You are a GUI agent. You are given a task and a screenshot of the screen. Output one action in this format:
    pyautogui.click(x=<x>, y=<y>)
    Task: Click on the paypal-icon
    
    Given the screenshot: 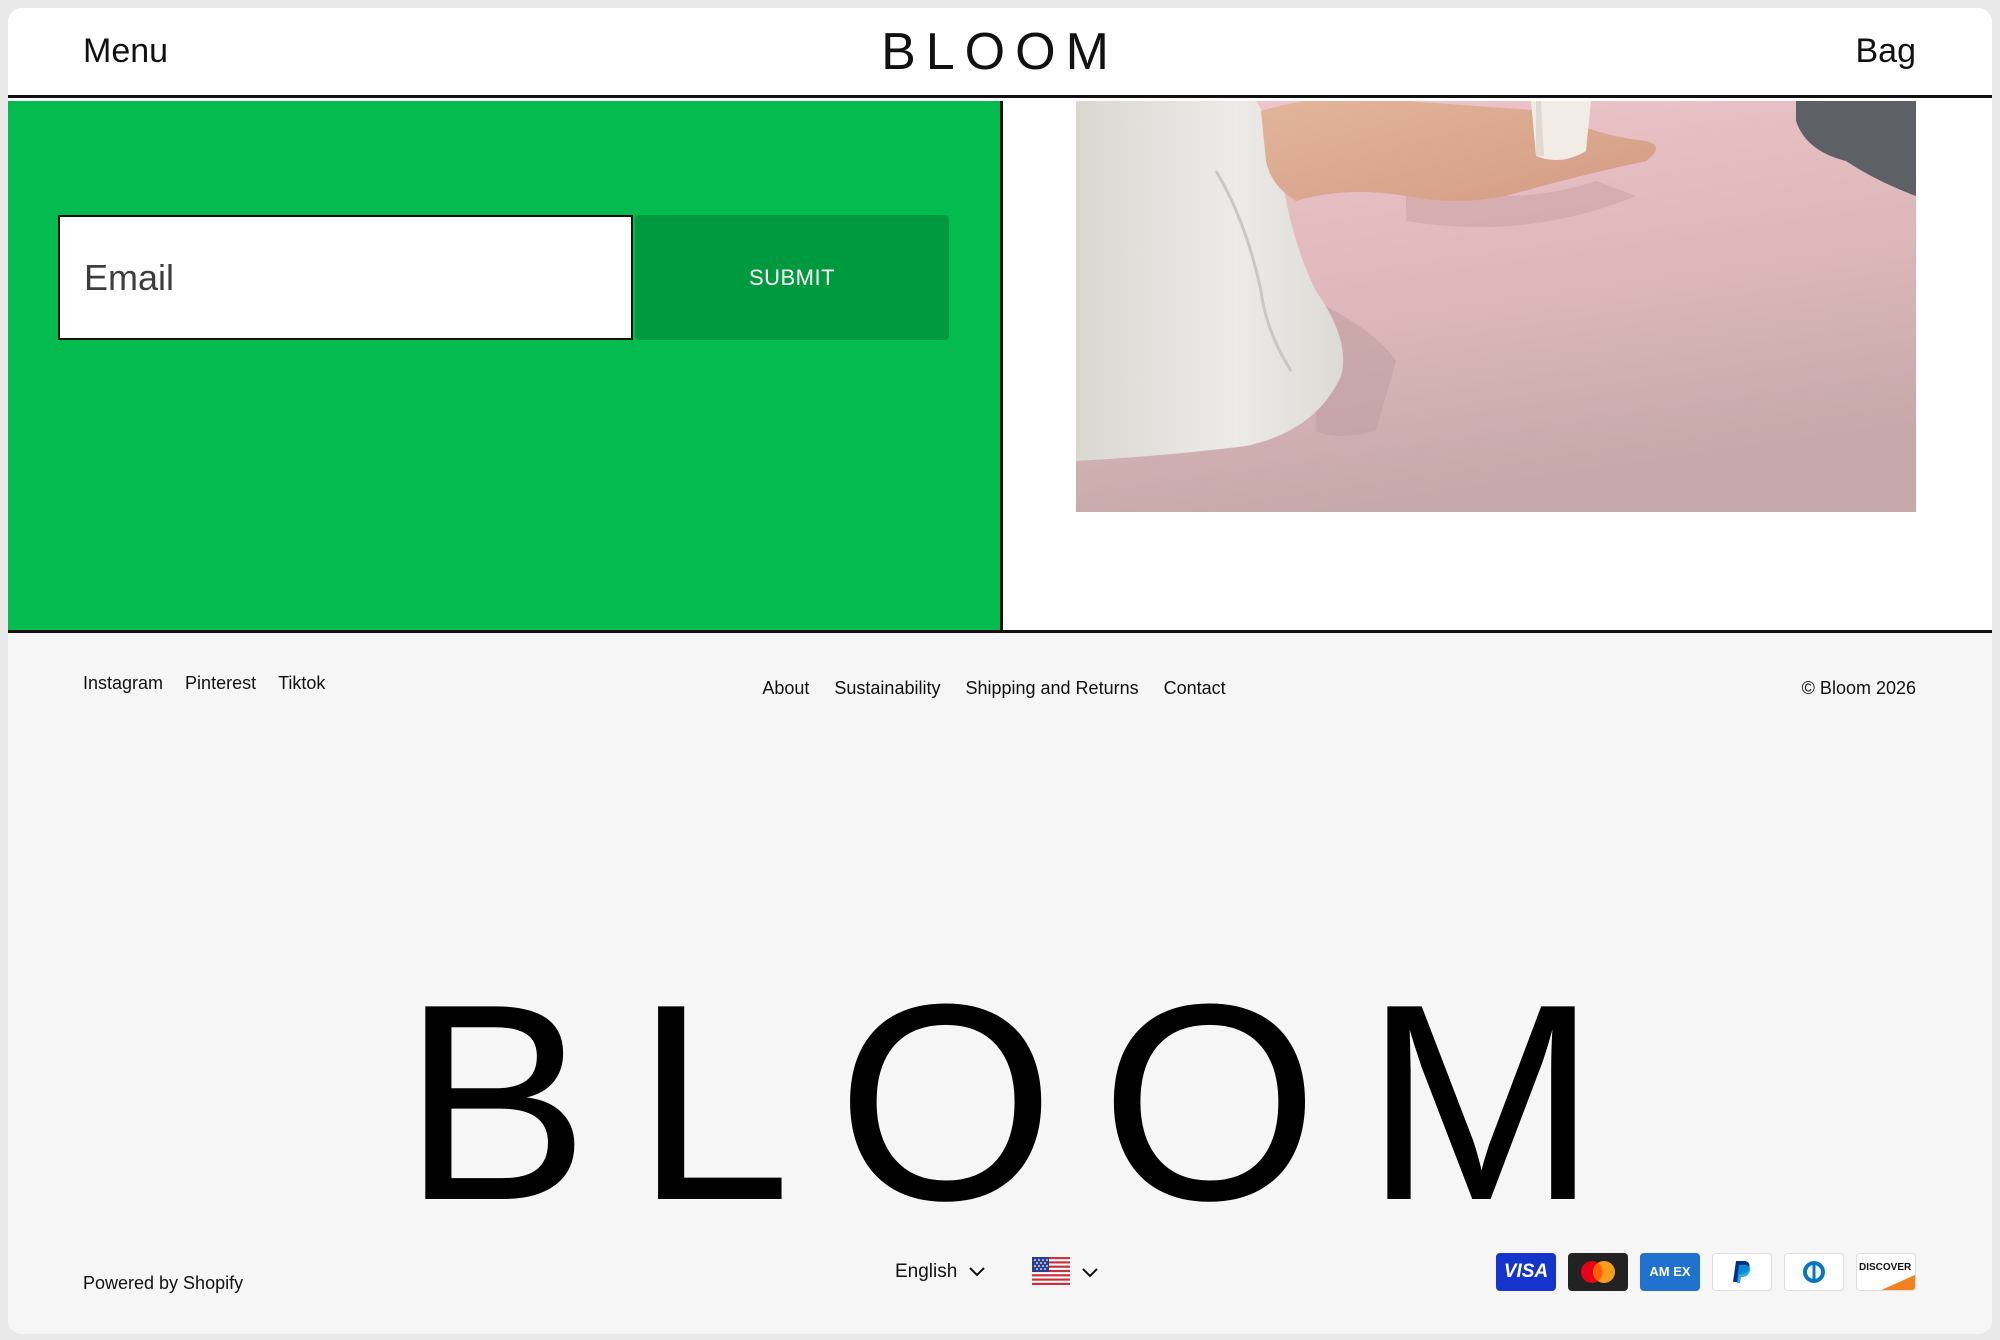 What is the action you would take?
    pyautogui.click(x=1742, y=1272)
    